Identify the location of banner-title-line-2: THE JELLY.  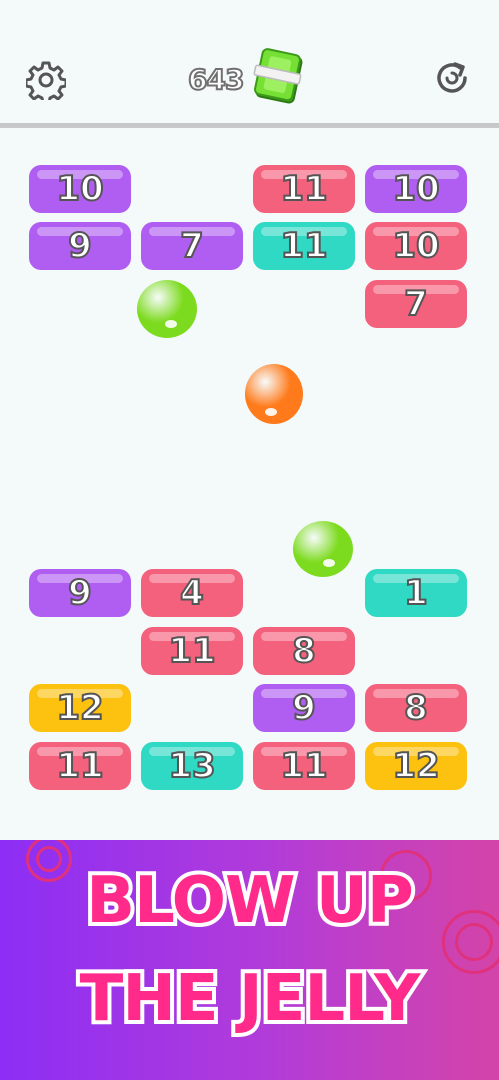
(250, 999).